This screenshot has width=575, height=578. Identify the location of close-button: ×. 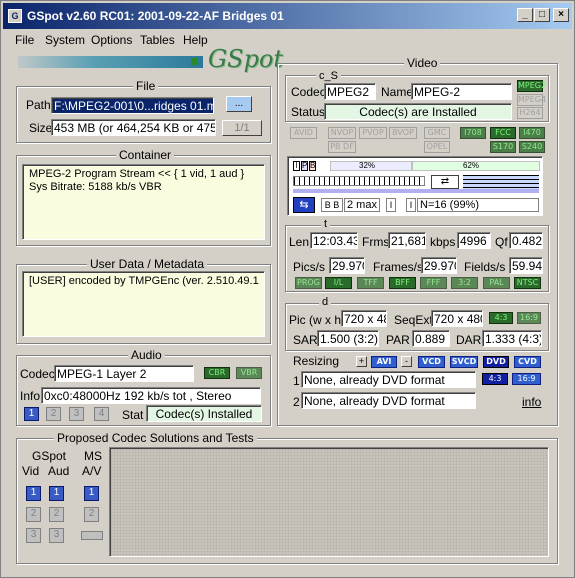
(561, 15).